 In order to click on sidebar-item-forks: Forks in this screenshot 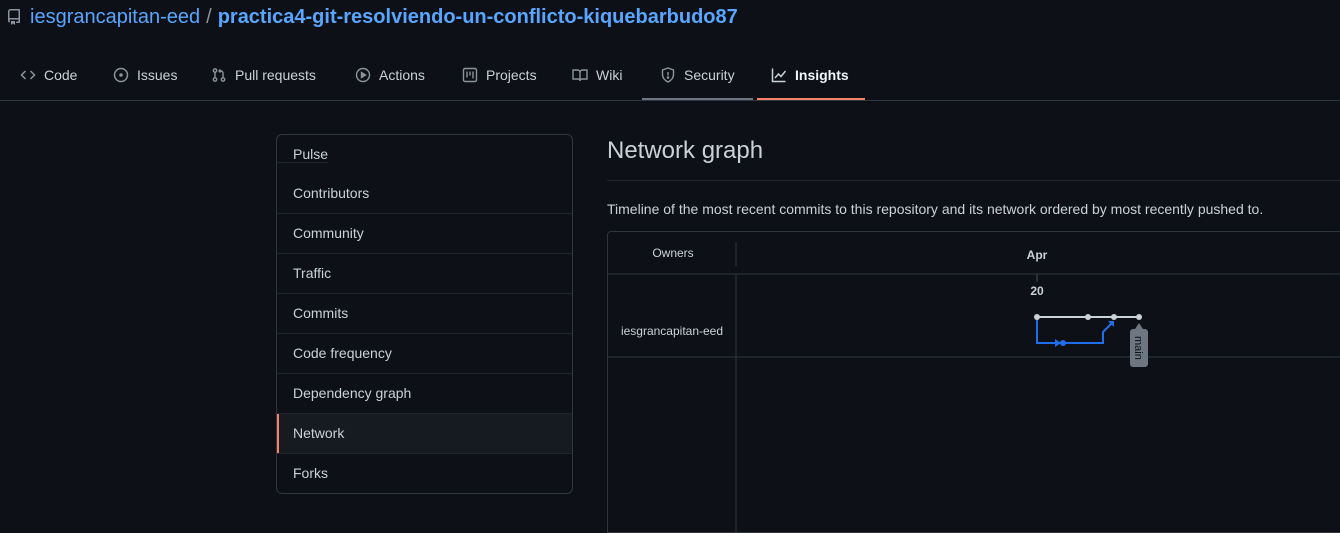, I will do `click(424, 473)`.